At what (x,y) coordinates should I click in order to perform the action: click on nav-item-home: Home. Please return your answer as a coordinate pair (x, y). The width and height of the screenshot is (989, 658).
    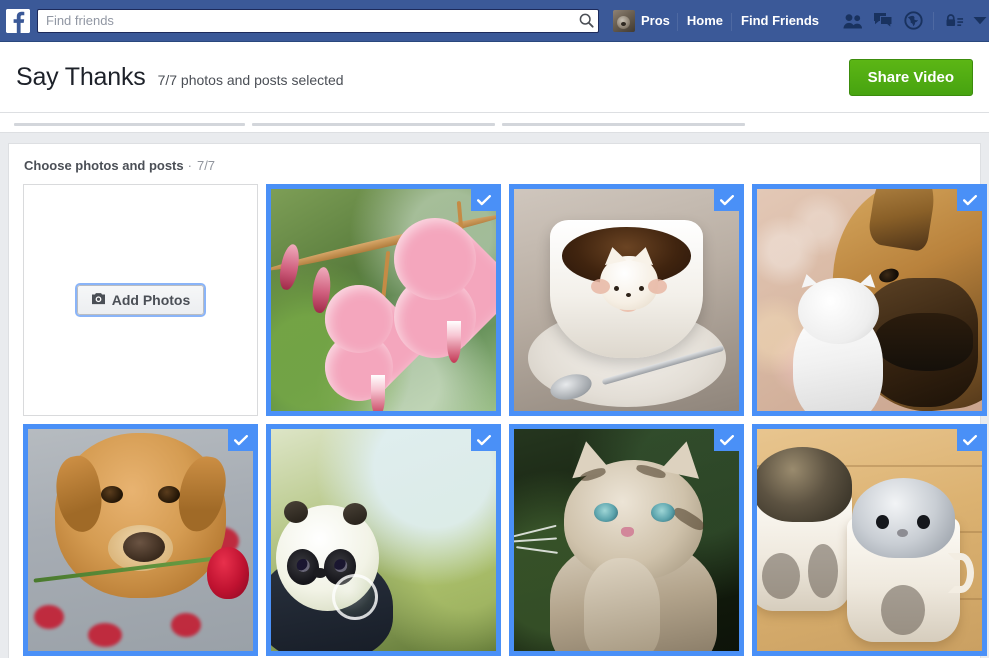
    Looking at the image, I should click on (705, 21).